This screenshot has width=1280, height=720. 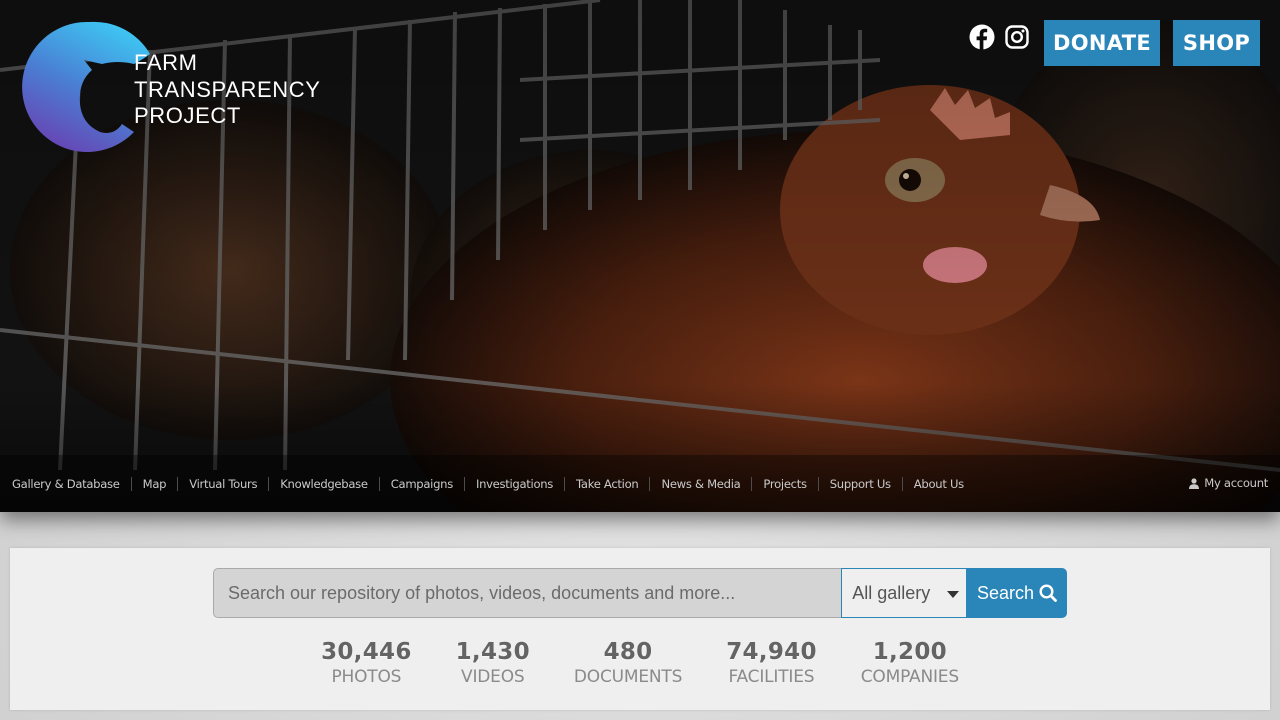 What do you see at coordinates (155, 484) in the screenshot?
I see `nav-item-map: Map` at bounding box center [155, 484].